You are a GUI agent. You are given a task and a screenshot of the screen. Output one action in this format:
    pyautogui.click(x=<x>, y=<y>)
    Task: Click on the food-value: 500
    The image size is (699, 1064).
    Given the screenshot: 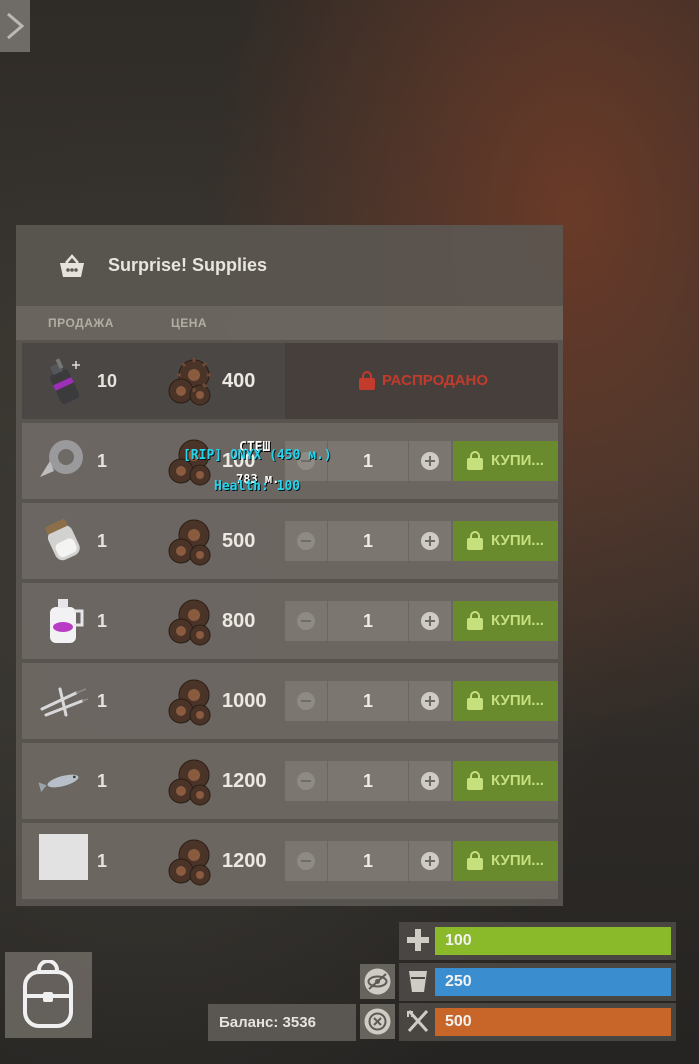 What is the action you would take?
    pyautogui.click(x=458, y=1021)
    